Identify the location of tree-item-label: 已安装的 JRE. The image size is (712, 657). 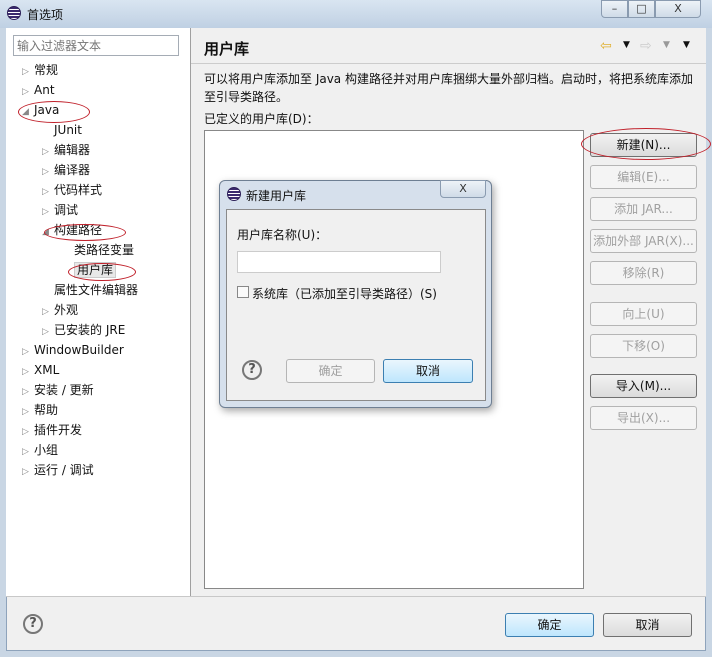
(90, 330).